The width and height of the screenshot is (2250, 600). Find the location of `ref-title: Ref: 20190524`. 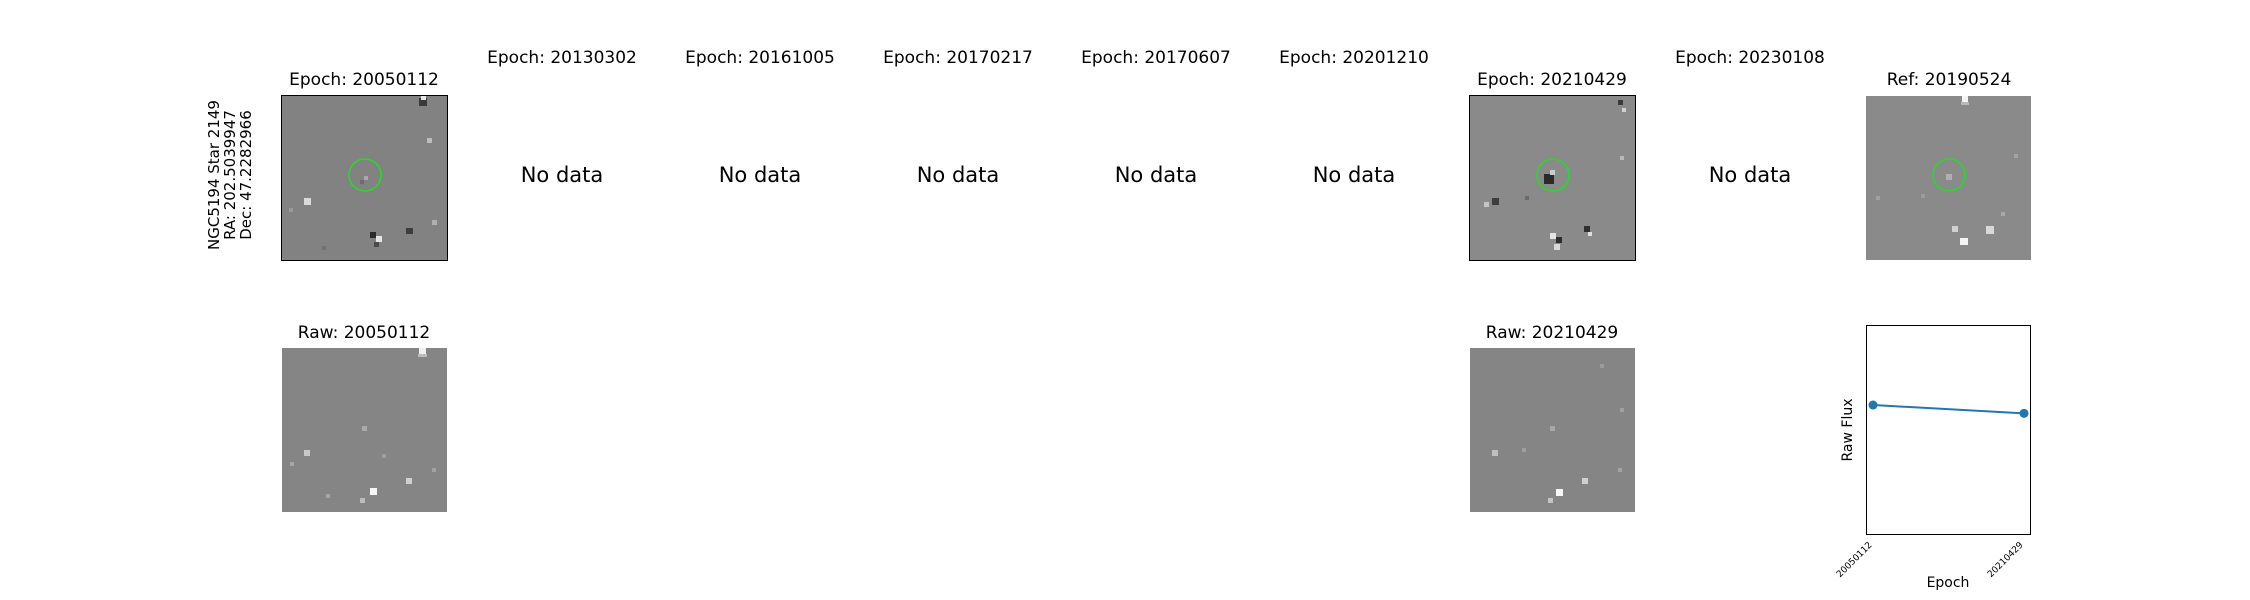

ref-title: Ref: 20190524 is located at coordinates (1949, 80).